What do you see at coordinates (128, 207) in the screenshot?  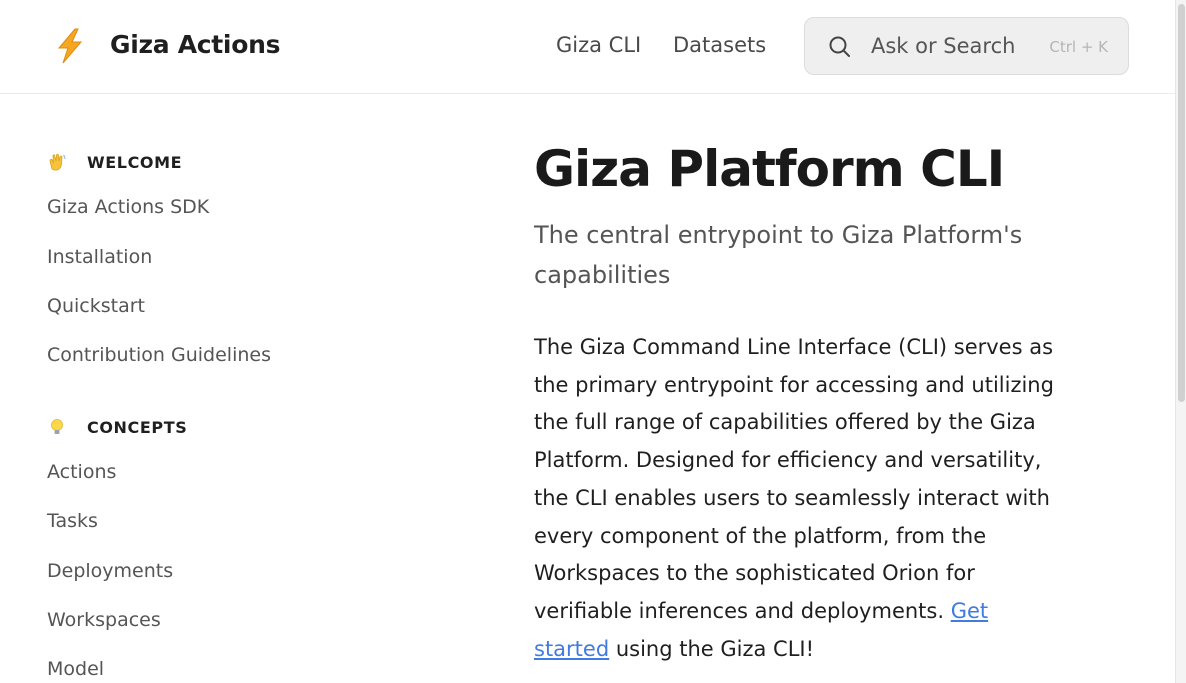 I see `sidebar-item-giza-actions-sdk: Giza Actions SDK` at bounding box center [128, 207].